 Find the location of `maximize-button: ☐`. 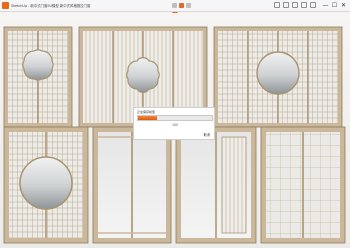

maximize-button: ☐ is located at coordinates (334, 5).